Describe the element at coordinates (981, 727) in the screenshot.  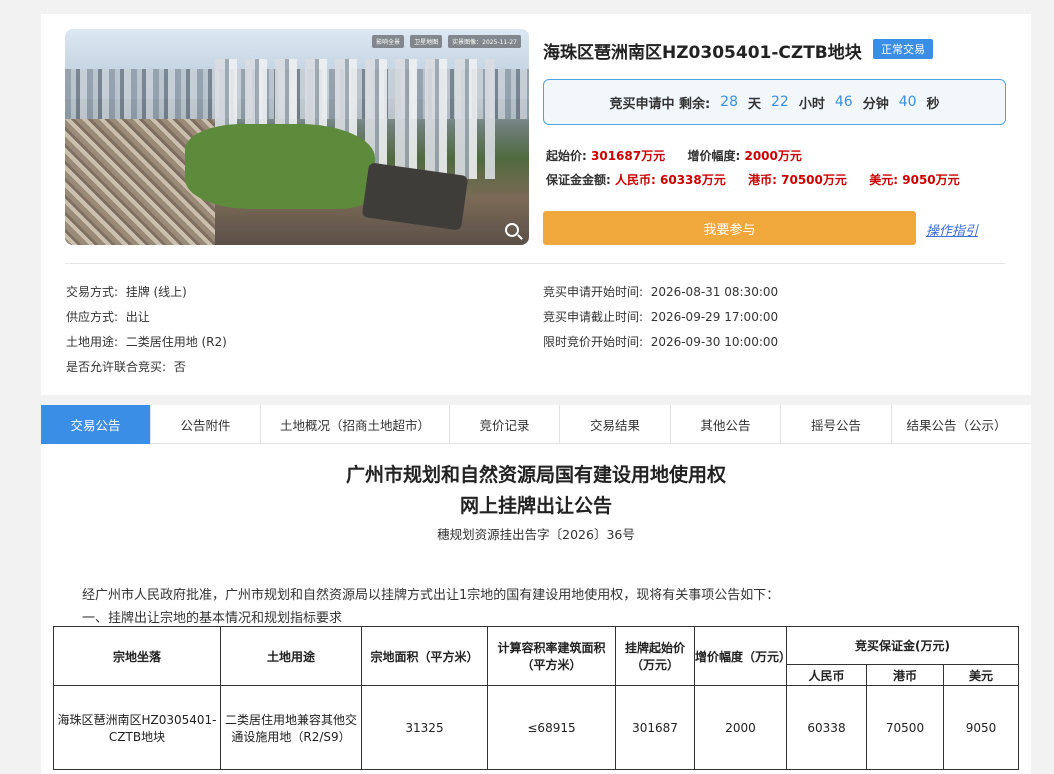
I see `cell-usd: 9050` at that location.